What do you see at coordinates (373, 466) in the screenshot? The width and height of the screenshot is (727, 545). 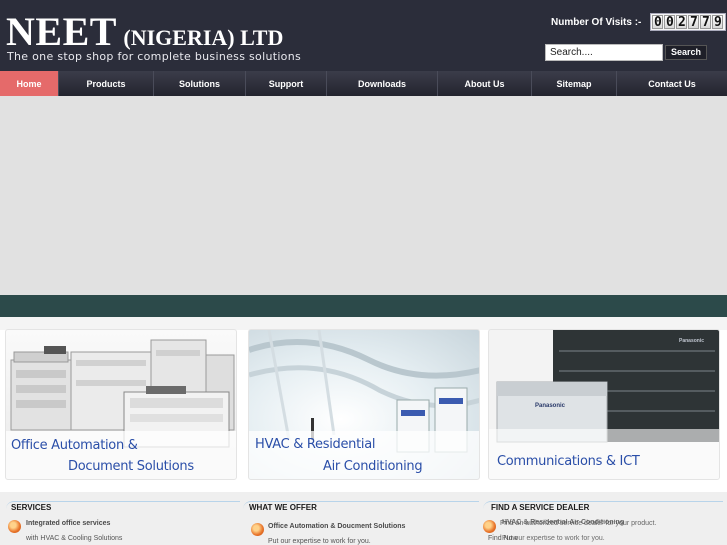 I see `card-caption-line2: Air Conditioning` at bounding box center [373, 466].